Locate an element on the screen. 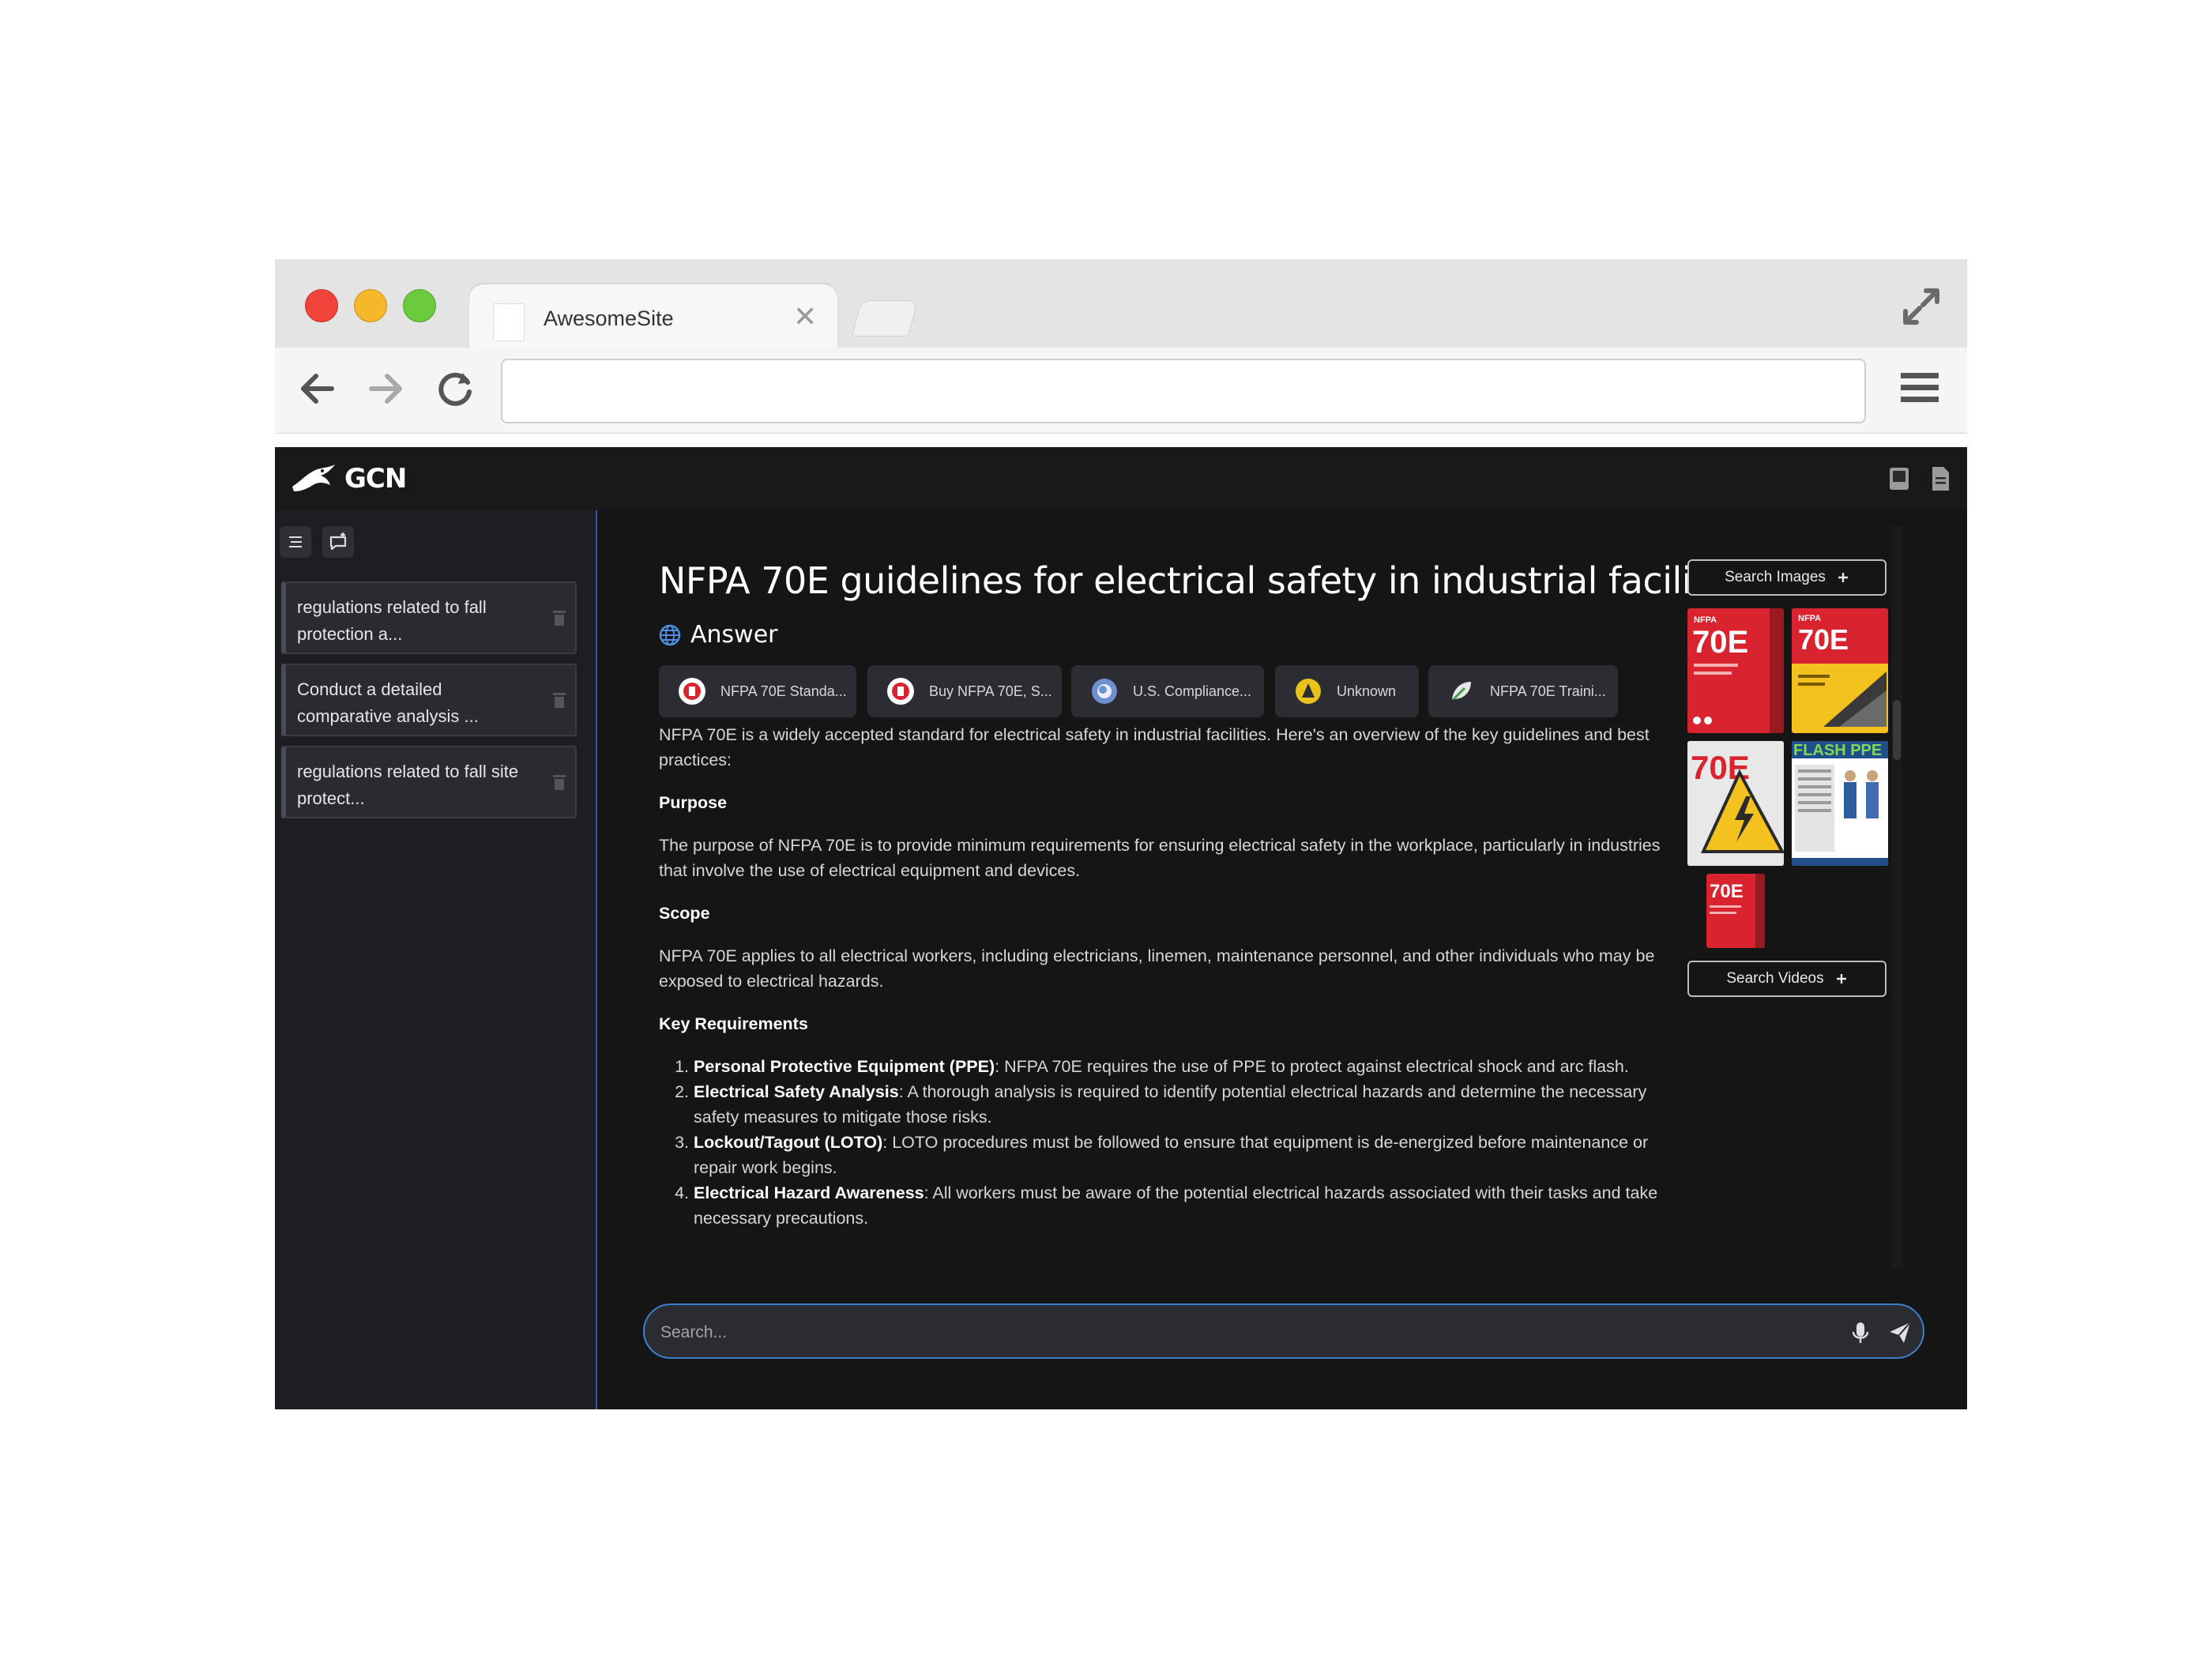 The image size is (2212, 1659). search-bar is located at coordinates (1284, 1332).